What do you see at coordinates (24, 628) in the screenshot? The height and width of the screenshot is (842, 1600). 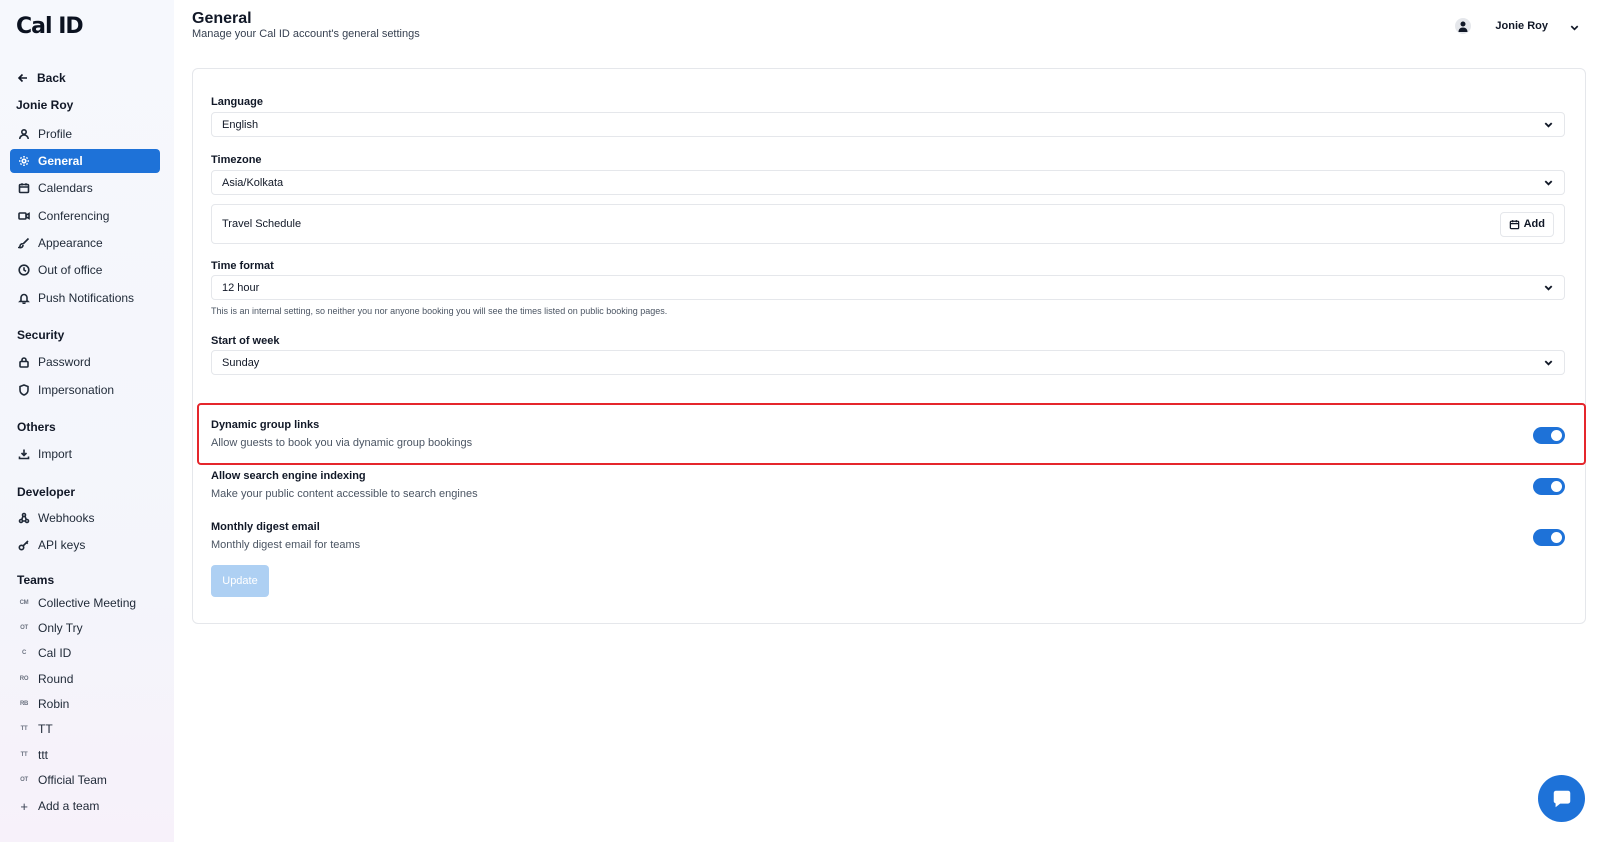 I see `team-badge: OT` at bounding box center [24, 628].